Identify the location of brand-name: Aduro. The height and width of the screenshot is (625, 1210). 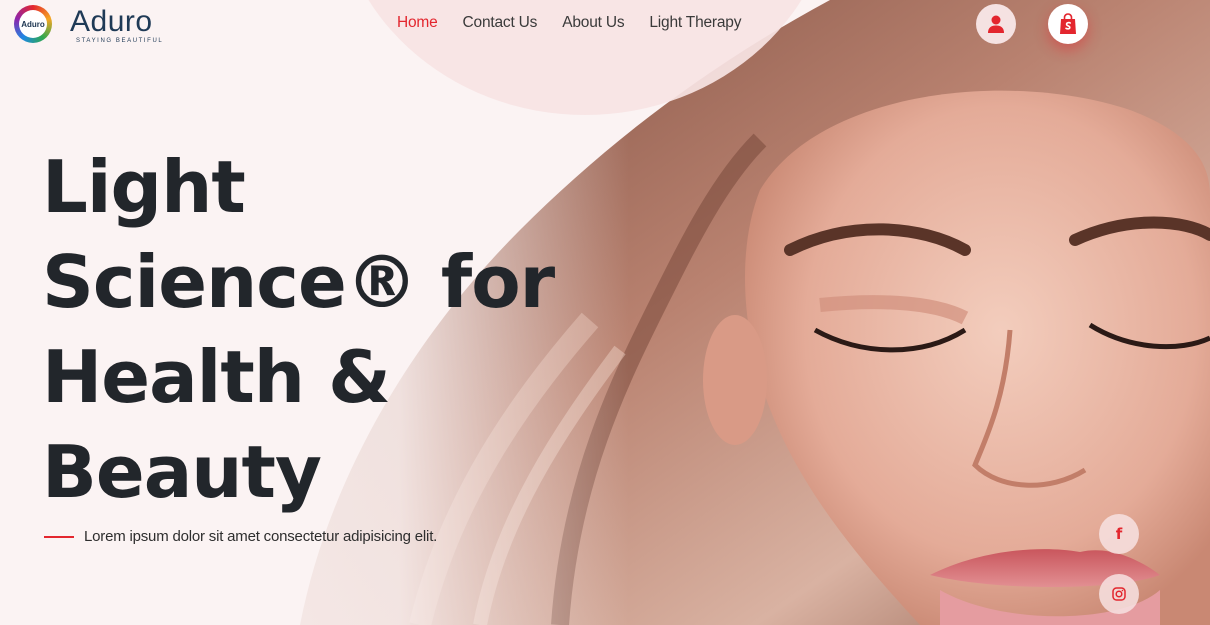
(111, 21).